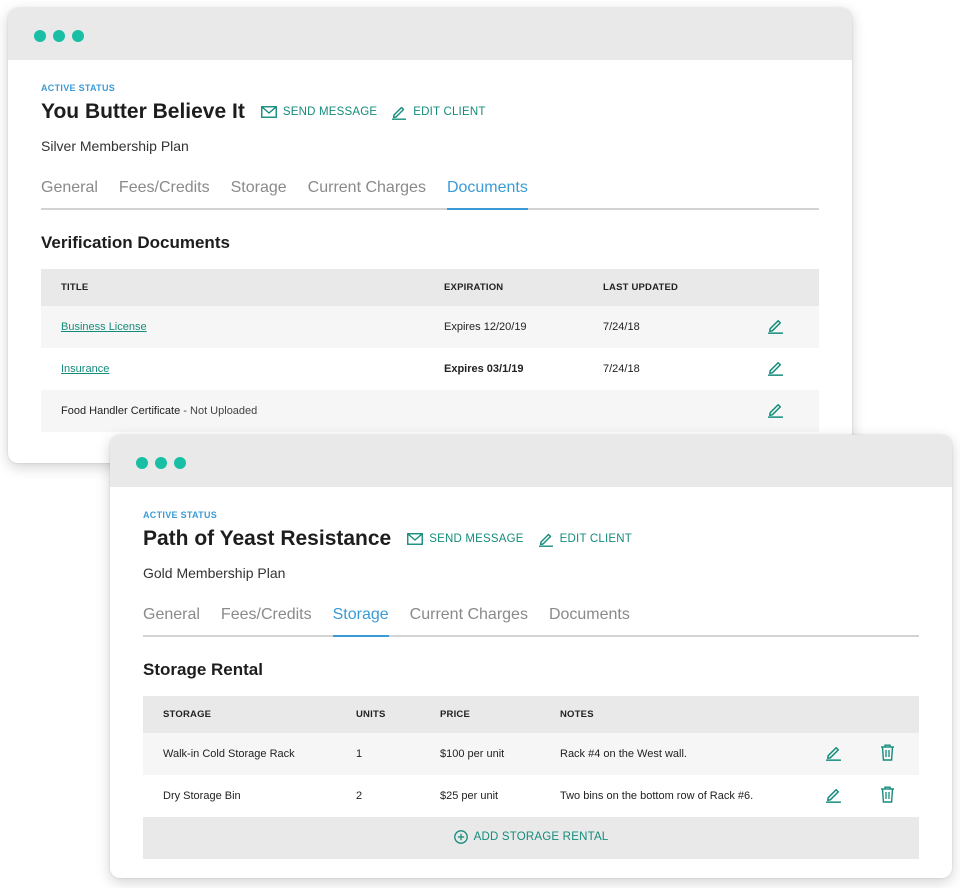 This screenshot has width=960, height=888. What do you see at coordinates (267, 538) in the screenshot?
I see `client-name: Path of Yeast Resistance` at bounding box center [267, 538].